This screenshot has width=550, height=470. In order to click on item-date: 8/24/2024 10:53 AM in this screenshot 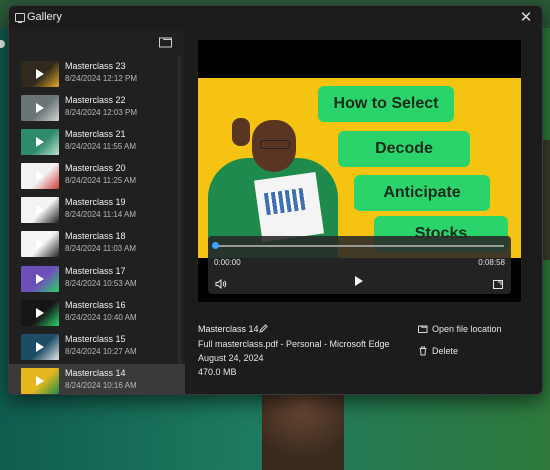, I will do `click(101, 283)`.